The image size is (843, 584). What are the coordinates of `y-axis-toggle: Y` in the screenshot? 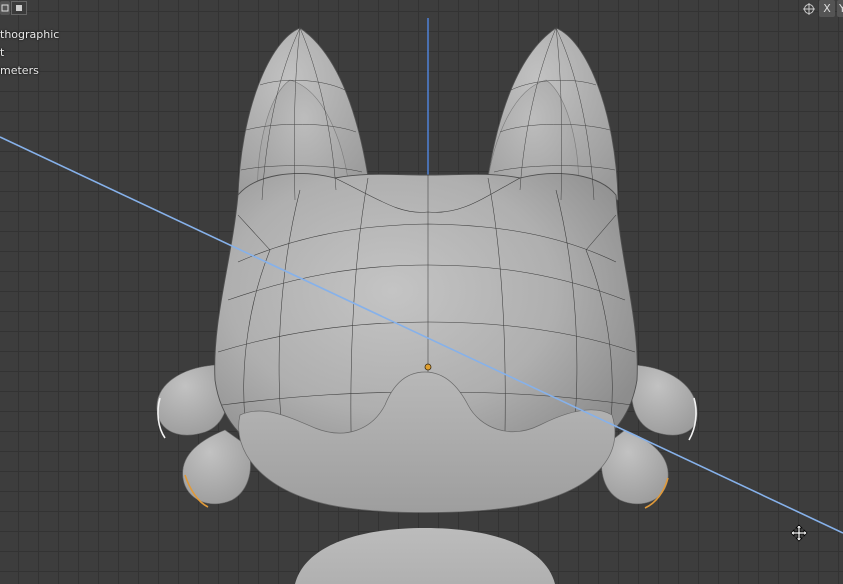 It's located at (840, 8).